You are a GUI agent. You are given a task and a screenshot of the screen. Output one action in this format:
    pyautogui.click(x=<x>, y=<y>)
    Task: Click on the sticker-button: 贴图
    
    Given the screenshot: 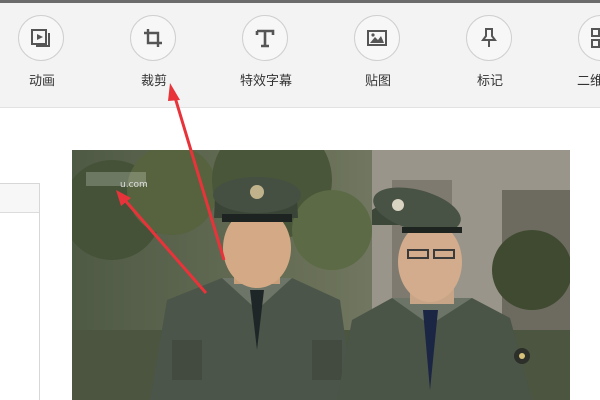 What is the action you would take?
    pyautogui.click(x=378, y=55)
    